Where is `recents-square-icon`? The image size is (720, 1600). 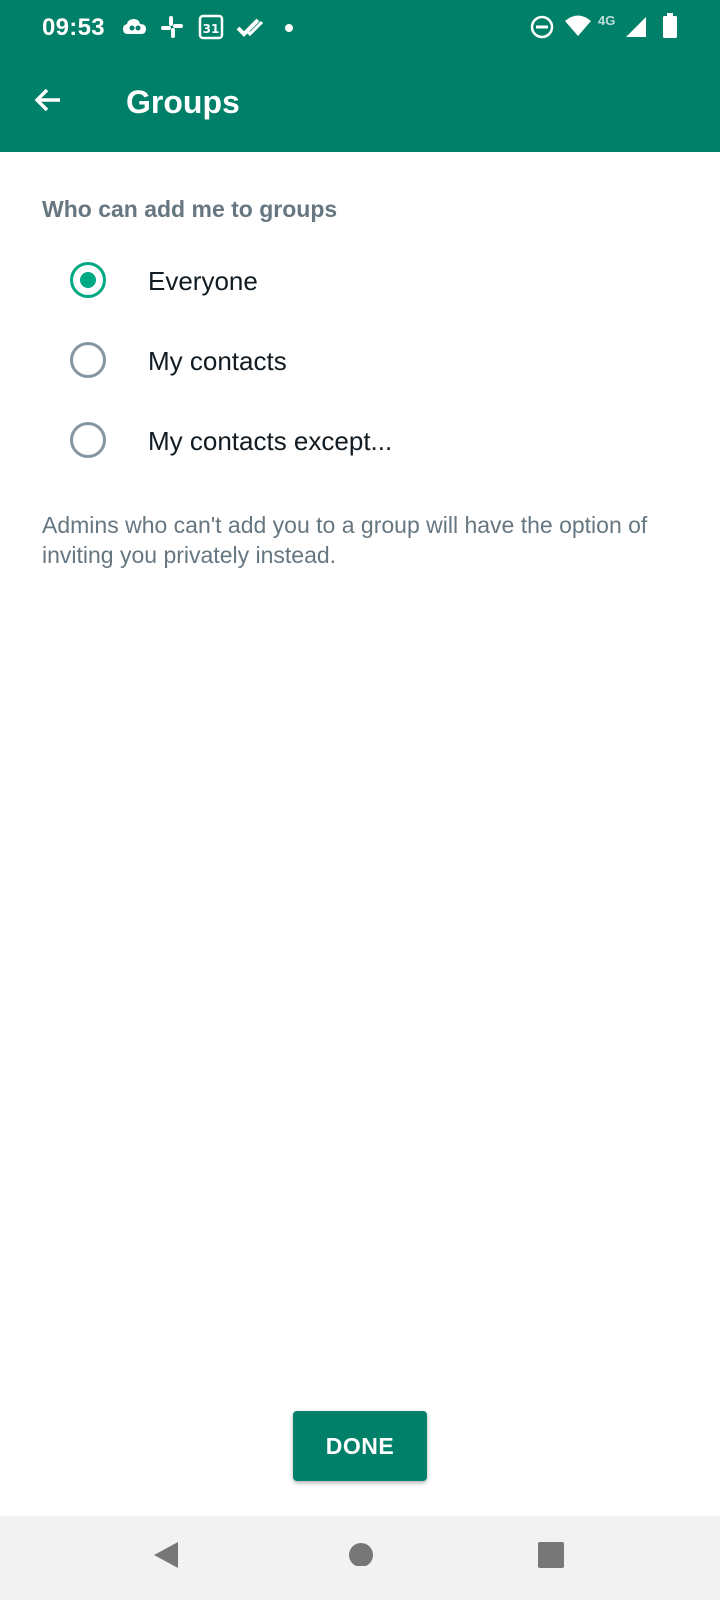 recents-square-icon is located at coordinates (551, 1556).